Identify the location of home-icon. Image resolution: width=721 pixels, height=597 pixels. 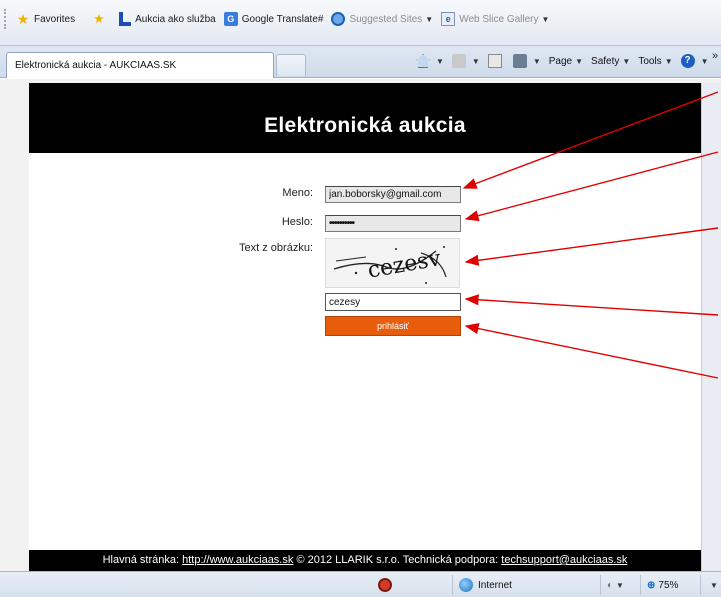
(423, 61).